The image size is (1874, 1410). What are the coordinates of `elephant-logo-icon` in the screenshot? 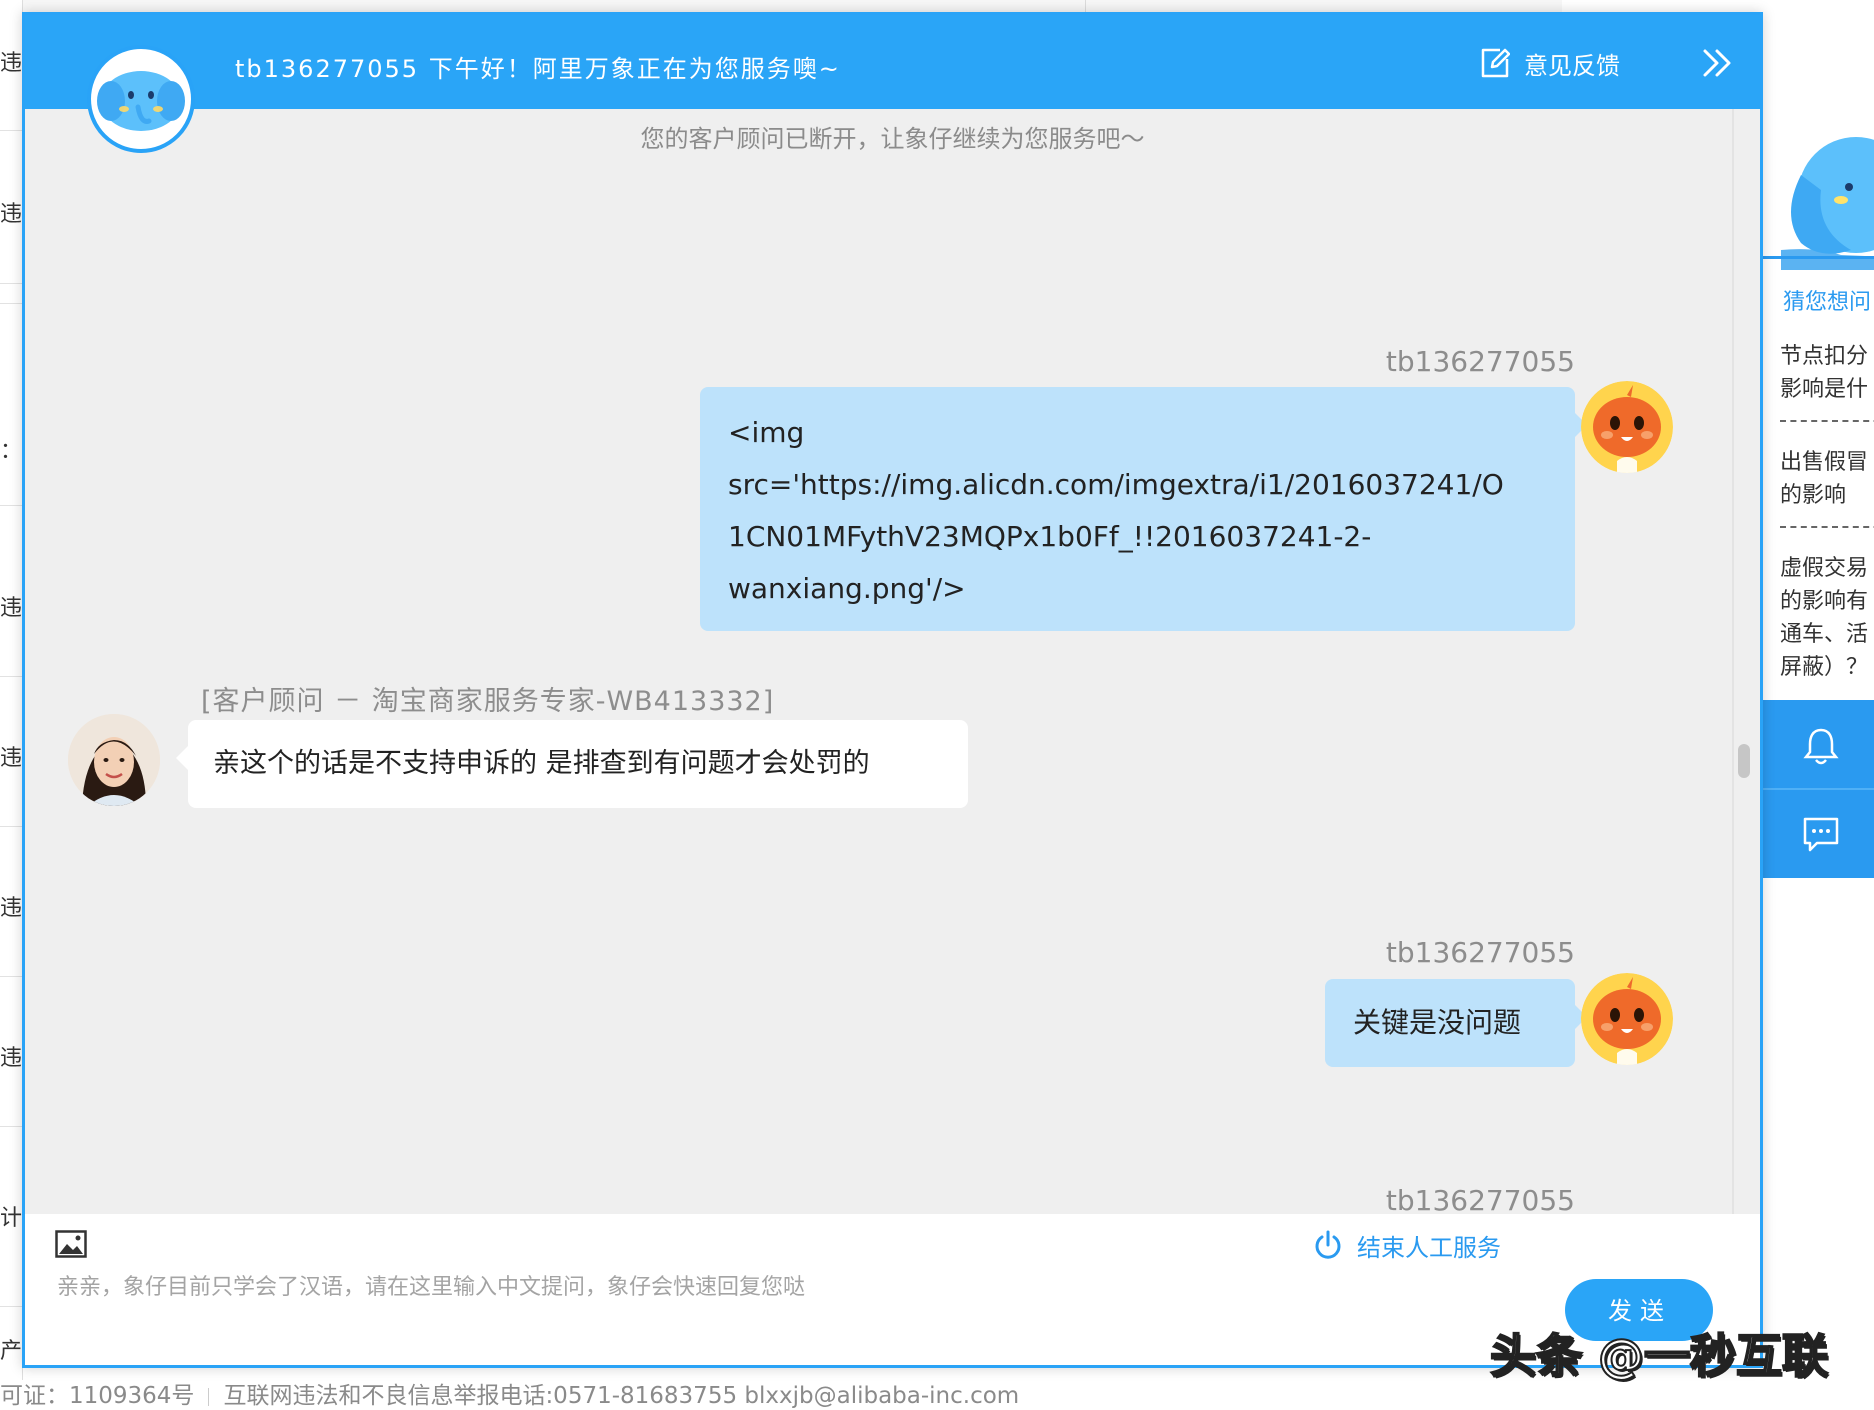 It's located at (141, 101).